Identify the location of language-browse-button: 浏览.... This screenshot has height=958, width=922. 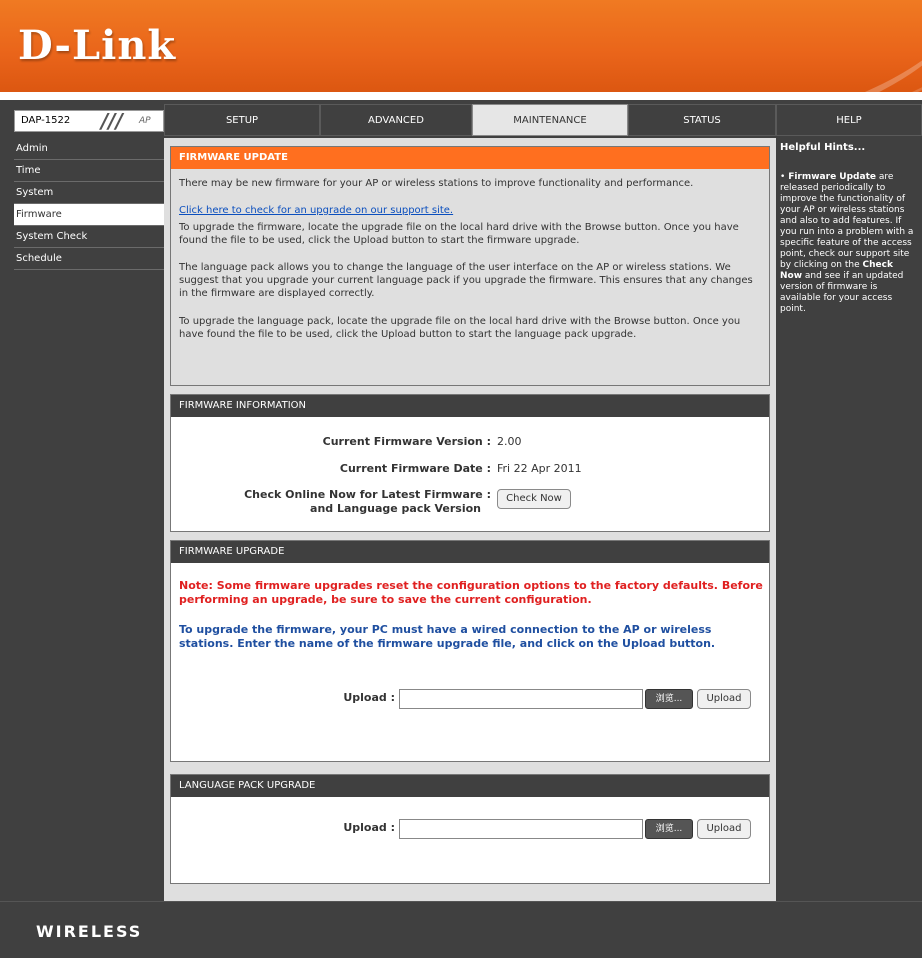
(669, 829).